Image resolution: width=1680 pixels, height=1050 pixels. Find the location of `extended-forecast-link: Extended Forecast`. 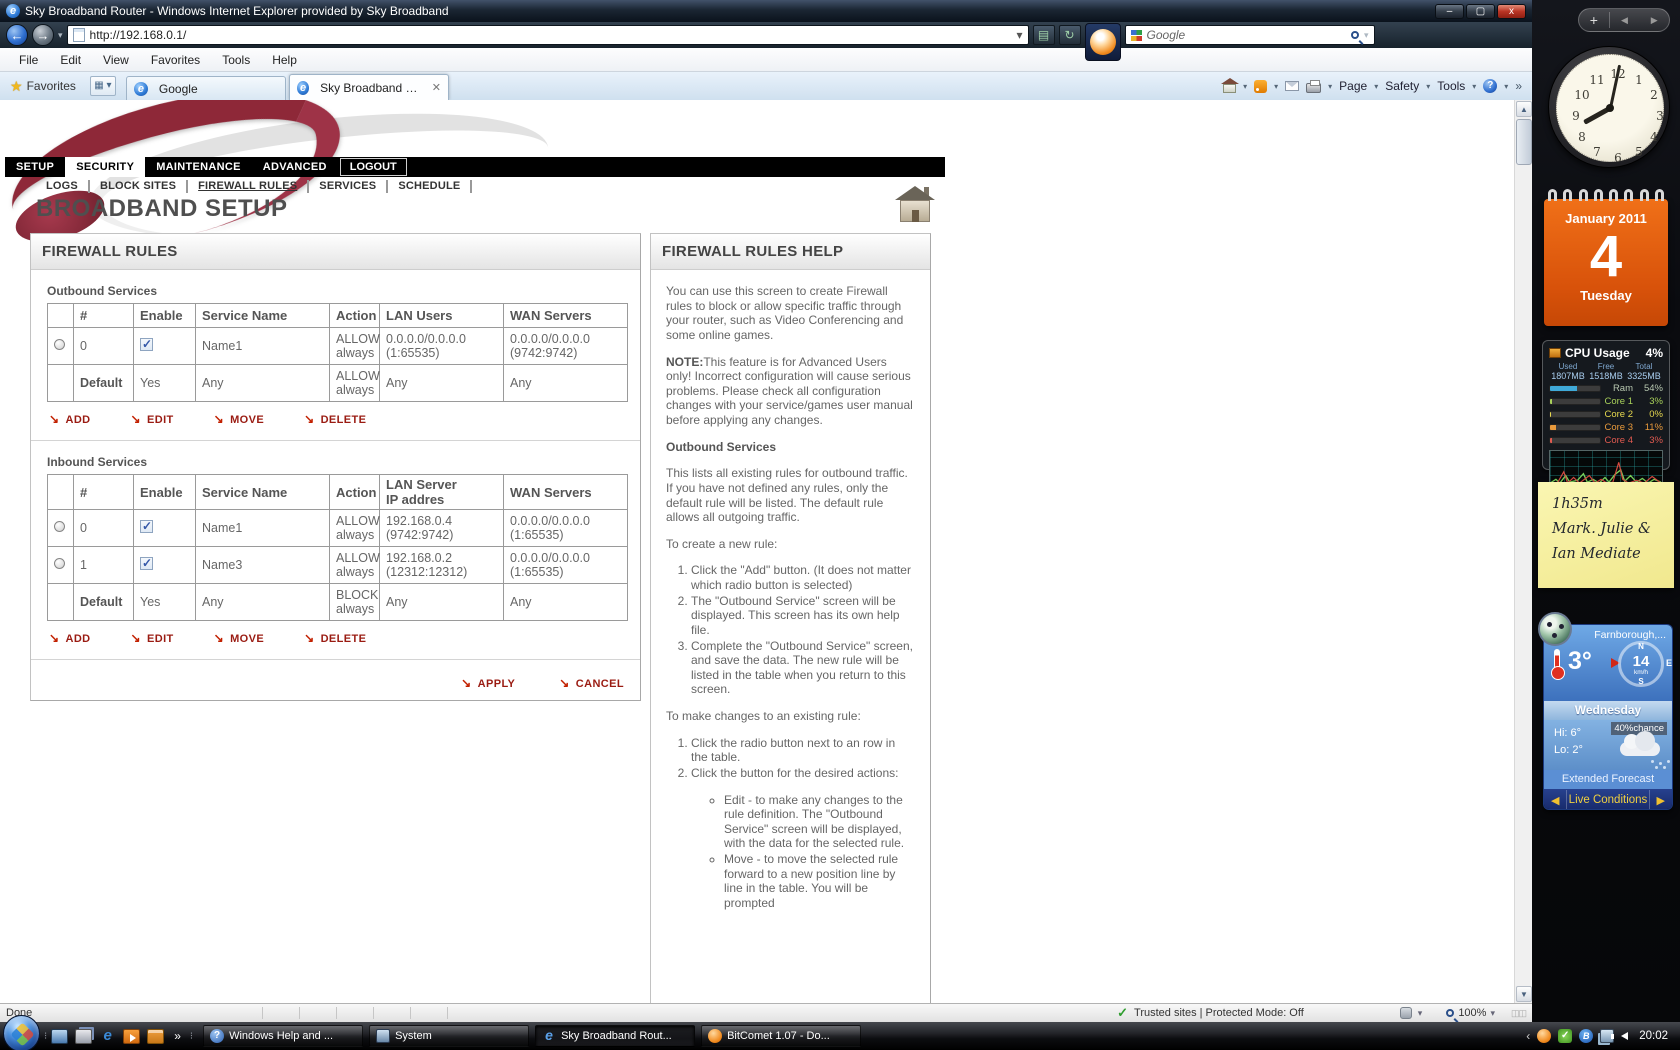

extended-forecast-link: Extended Forecast is located at coordinates (1608, 779).